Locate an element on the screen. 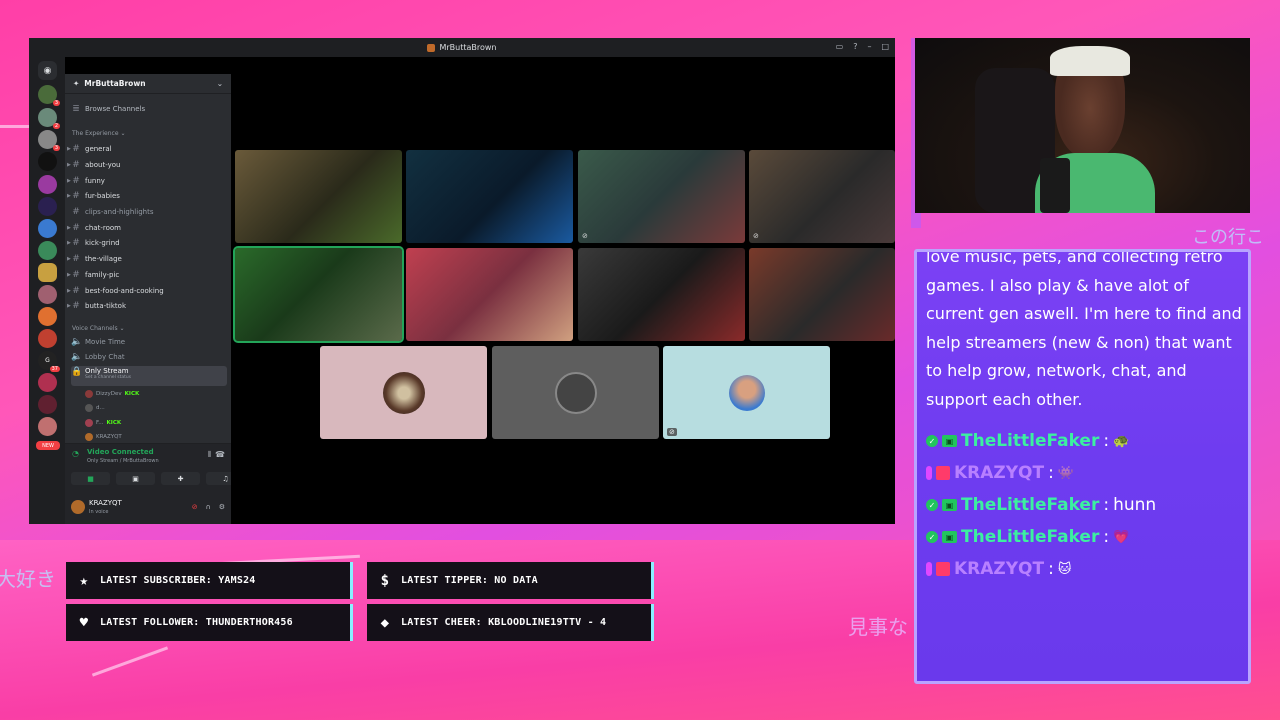 Image resolution: width=1280 pixels, height=720 pixels. category-text-channels: The Experience ⌄ is located at coordinates (98, 133).